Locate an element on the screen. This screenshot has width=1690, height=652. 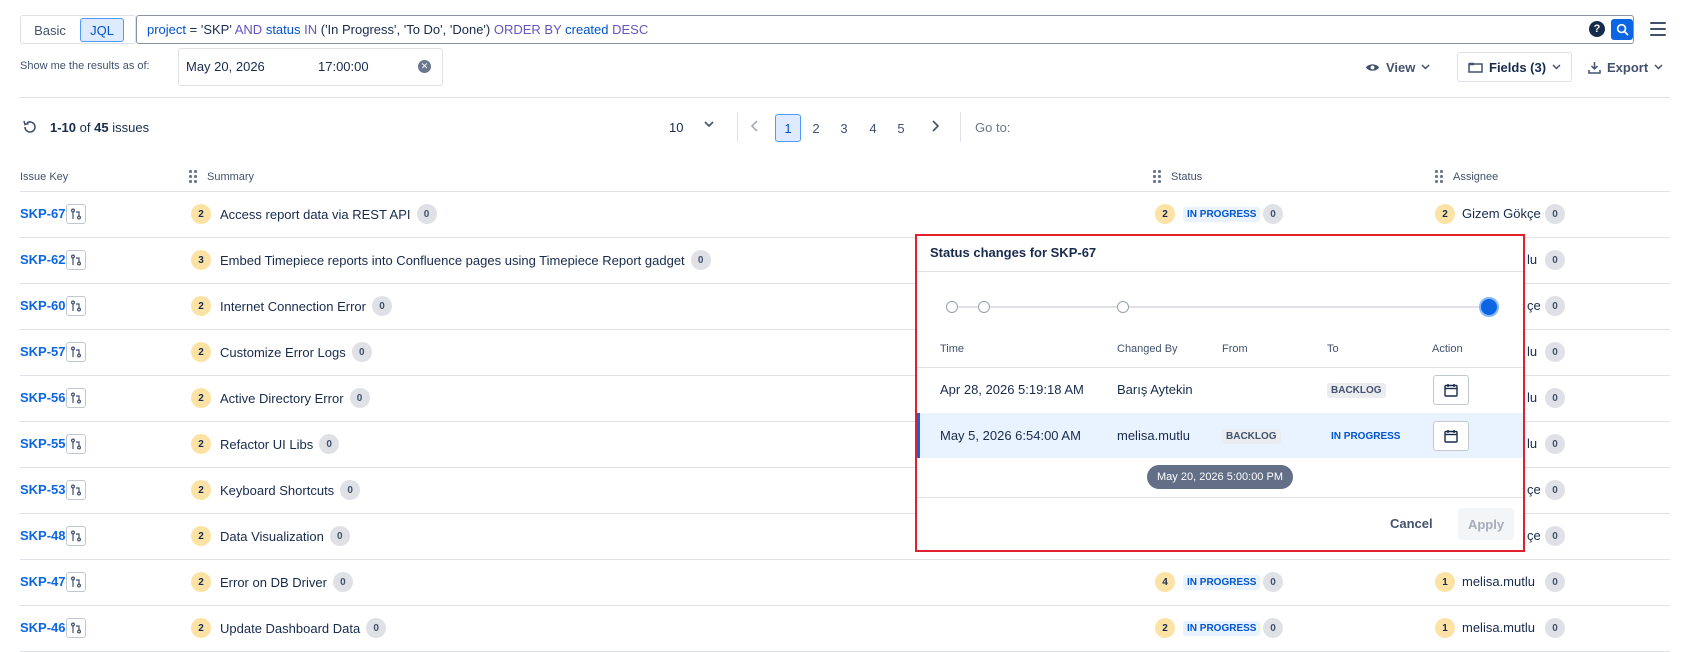
issue-key-link: SKP-57 is located at coordinates (43, 351).